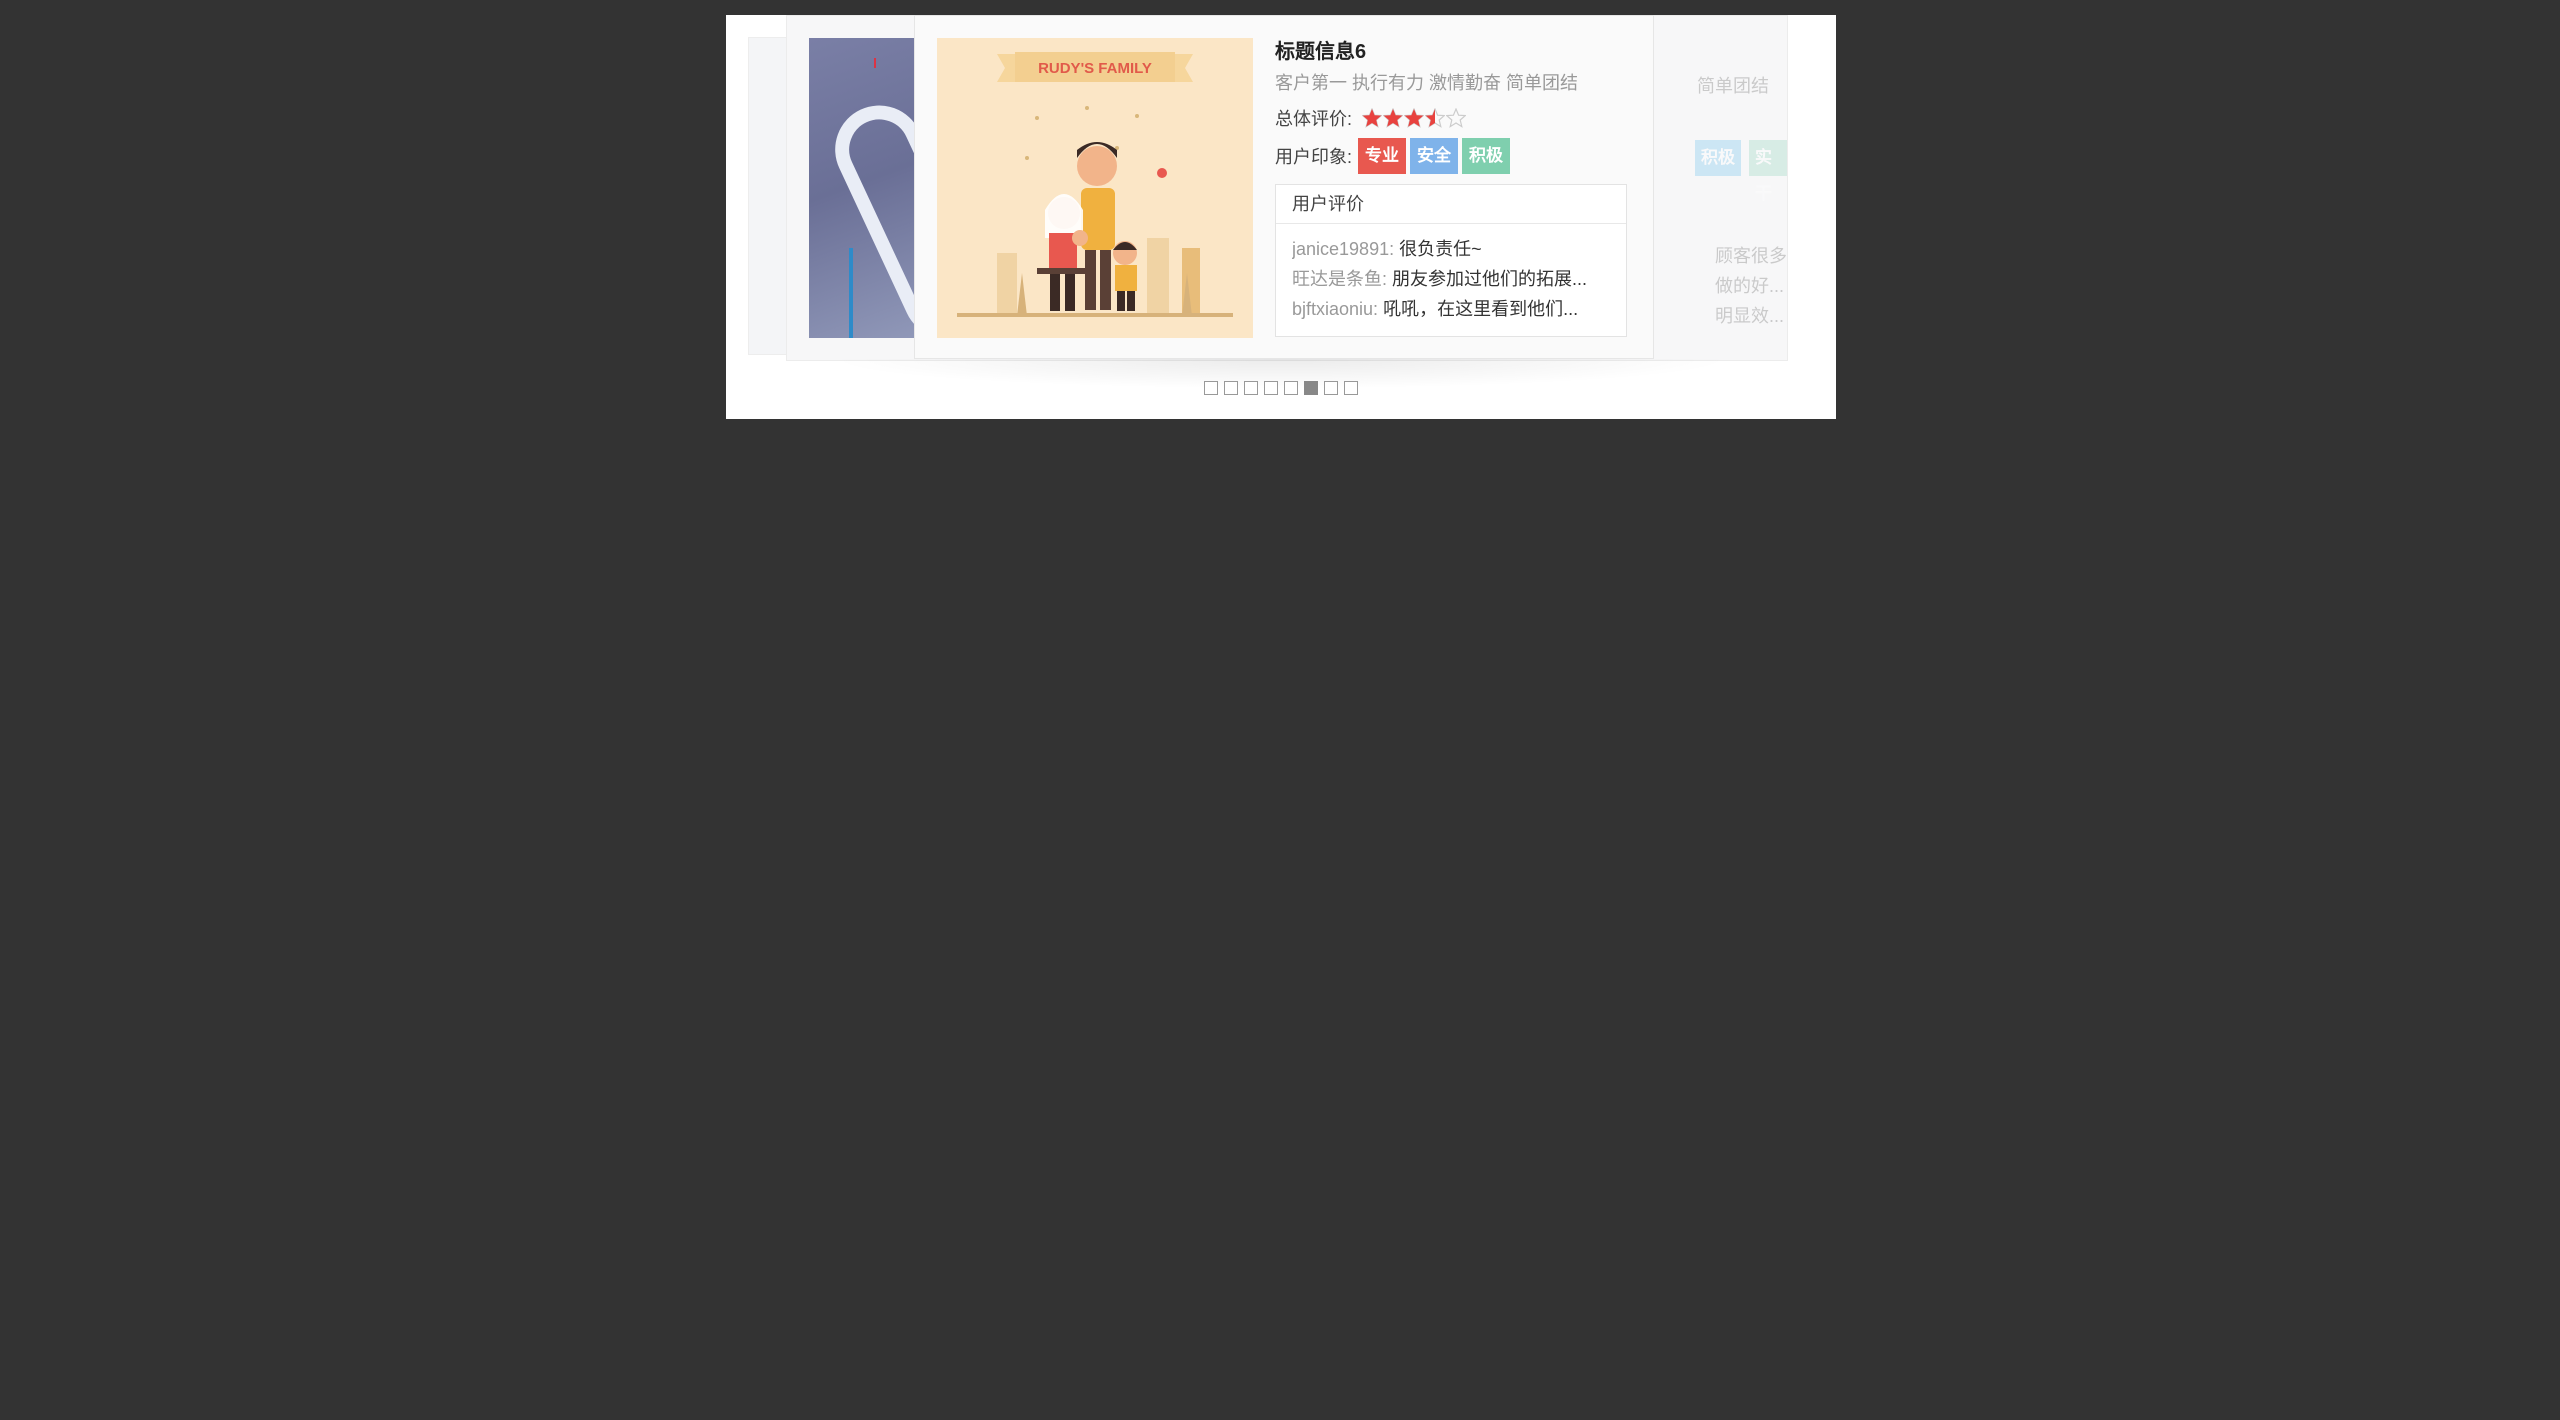 Image resolution: width=2560 pixels, height=1420 pixels. I want to click on family-illustration-image: RUDY'S FAMILY, so click(1095, 188).